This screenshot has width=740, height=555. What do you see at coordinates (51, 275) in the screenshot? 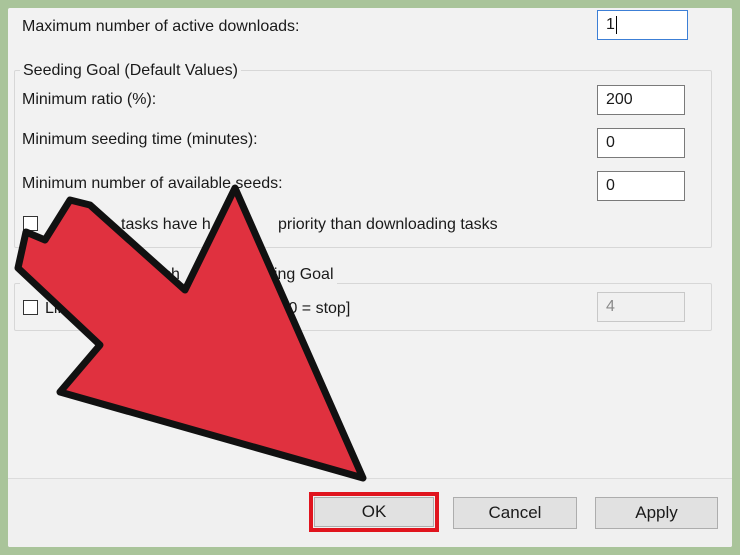
I see `when-reached-legend-prefix: When p` at bounding box center [51, 275].